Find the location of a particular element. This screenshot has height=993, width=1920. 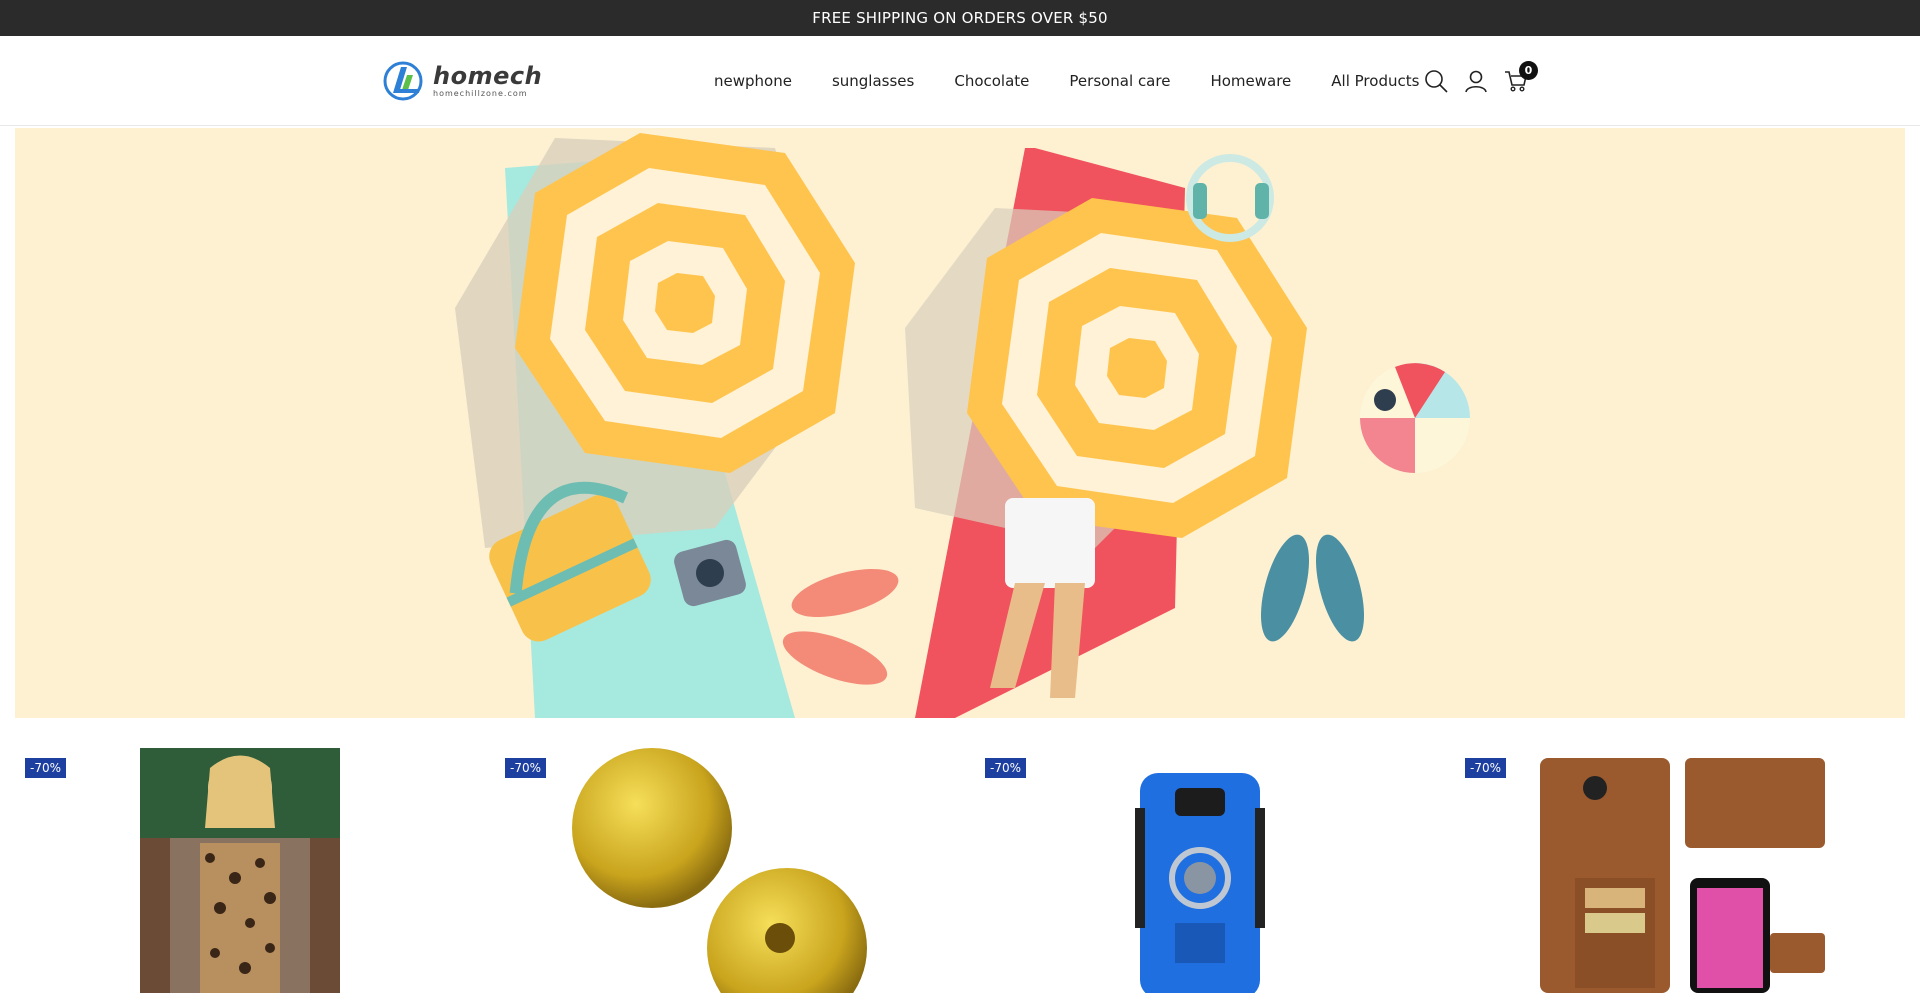

nav-item-all-products: All Products is located at coordinates (1375, 81).